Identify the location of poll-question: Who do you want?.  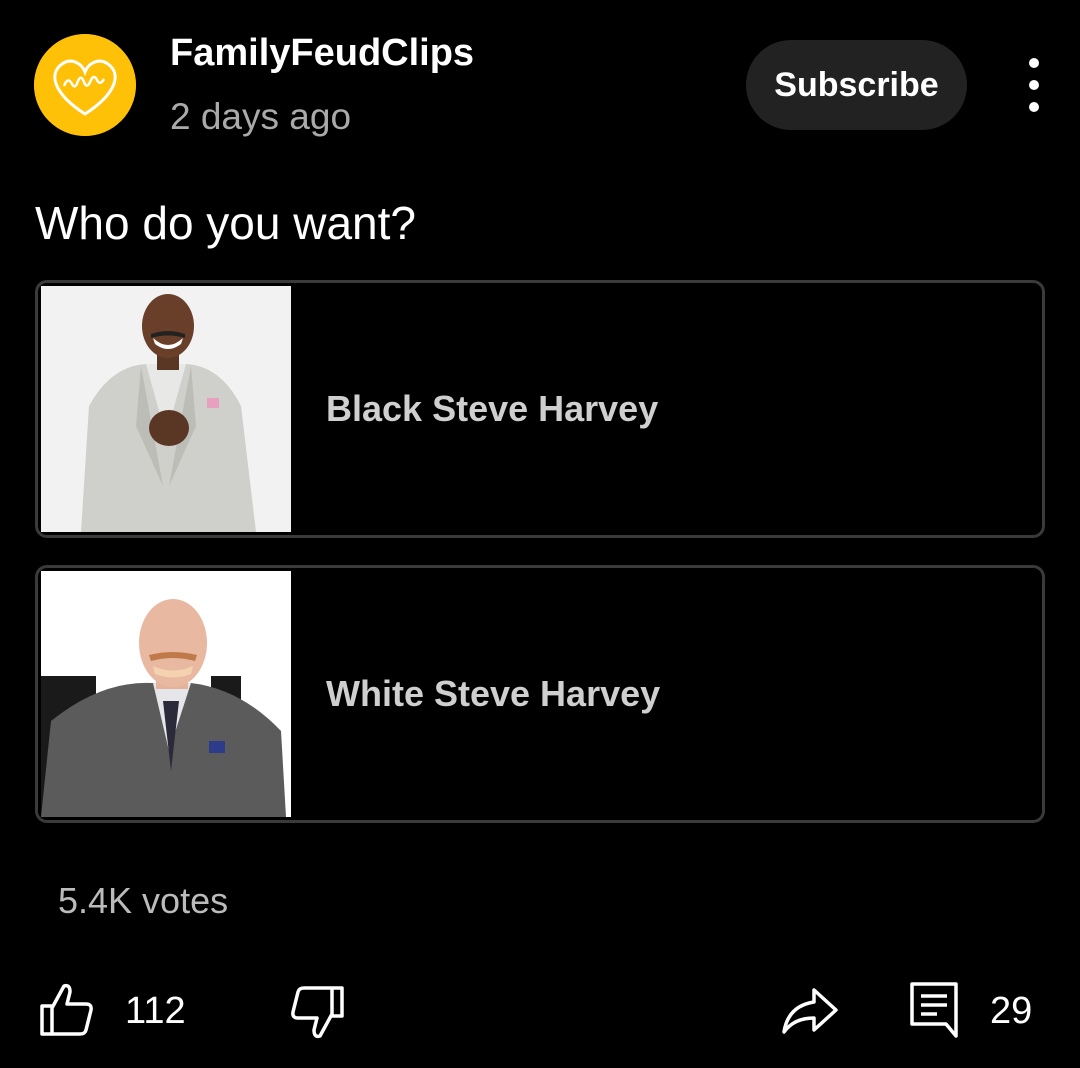
(226, 223).